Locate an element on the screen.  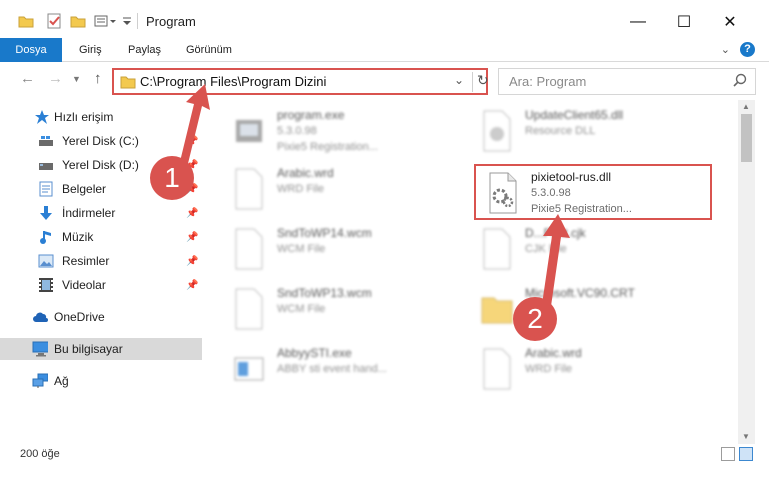
callout-2: 2 is located at coordinates (535, 319).